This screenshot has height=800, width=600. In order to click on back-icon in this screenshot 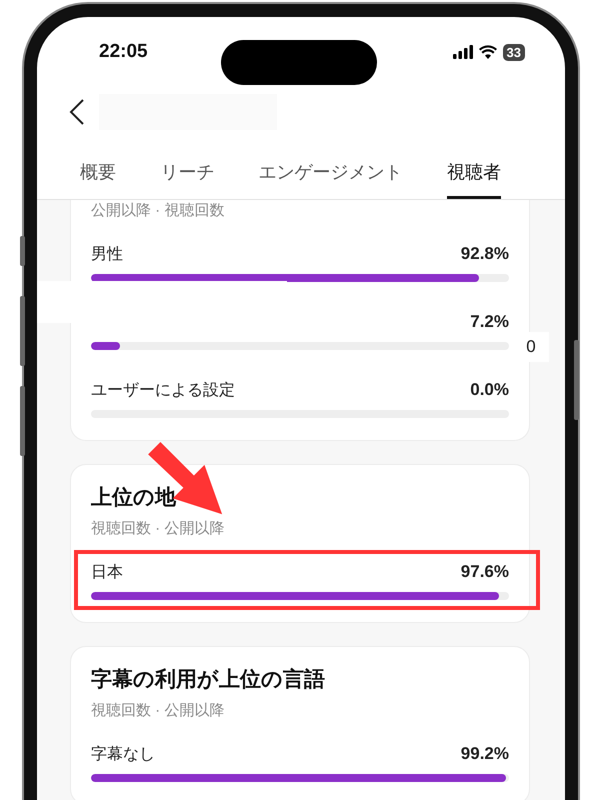, I will do `click(77, 112)`.